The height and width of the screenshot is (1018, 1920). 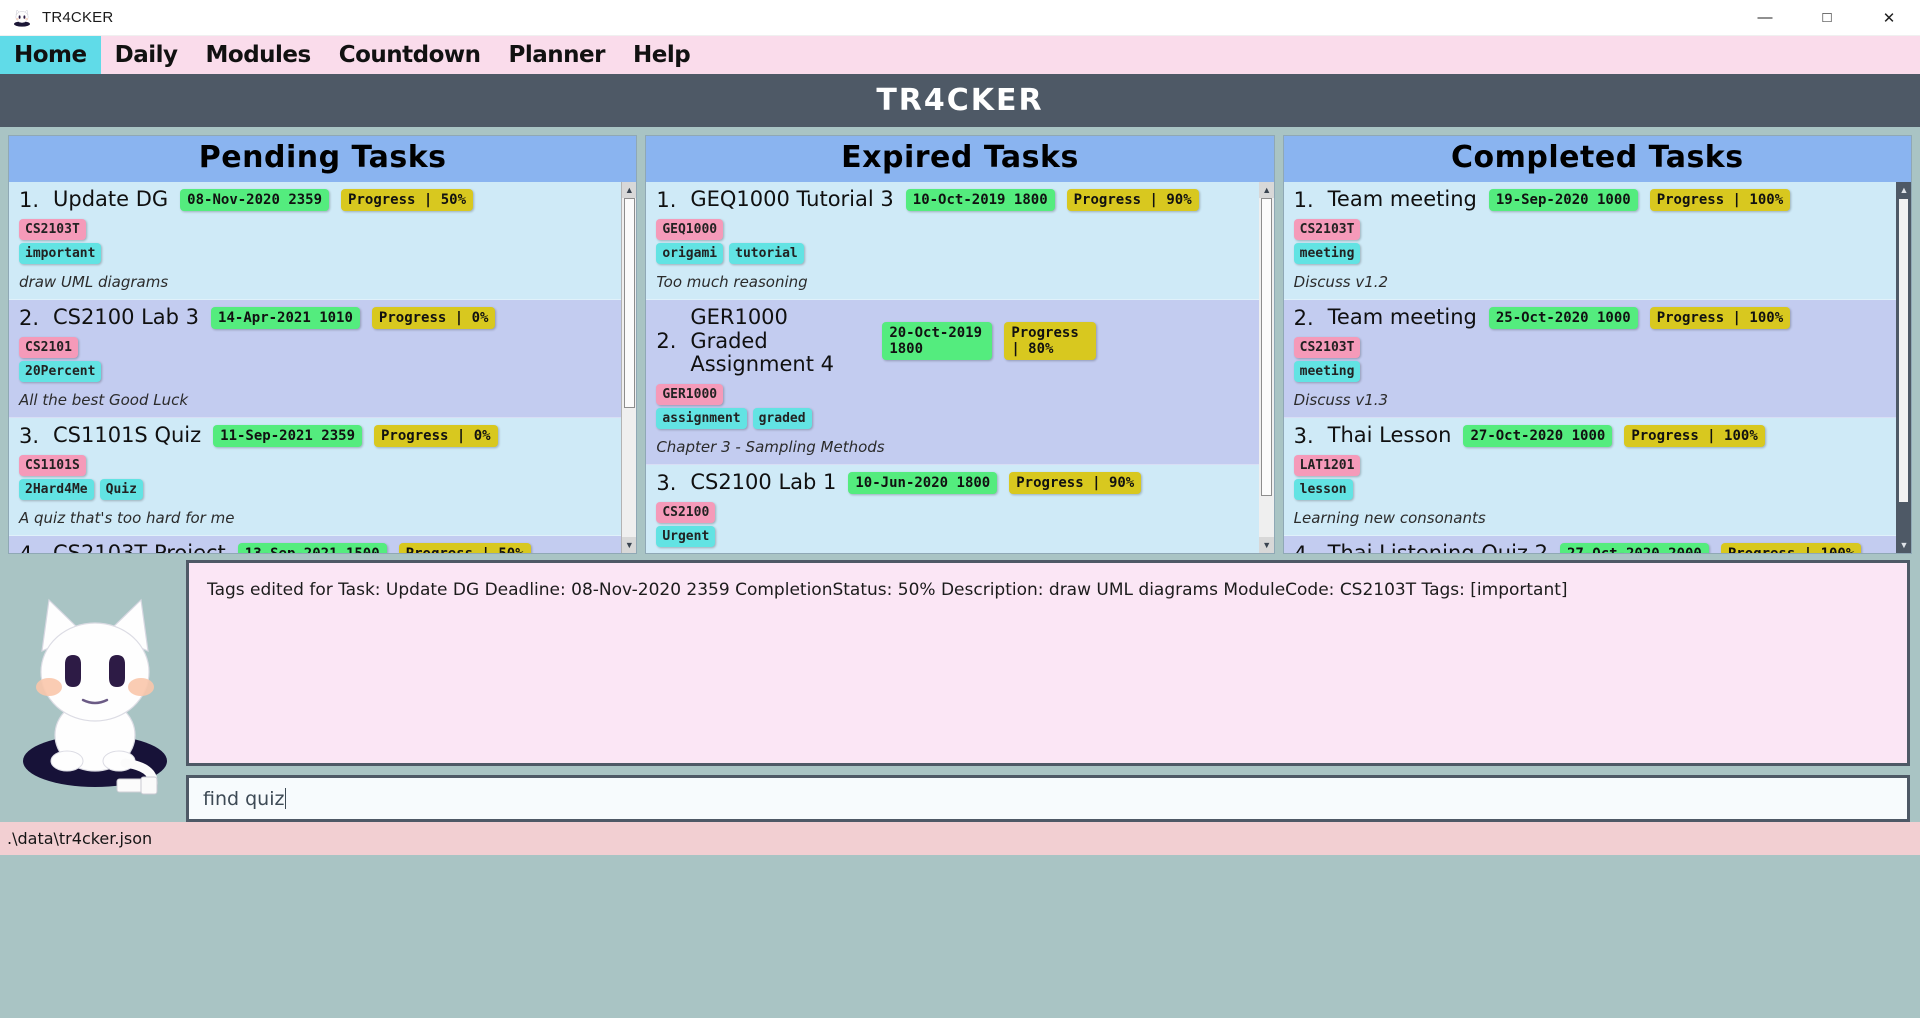 I want to click on label-tag: assignment, so click(x=701, y=418).